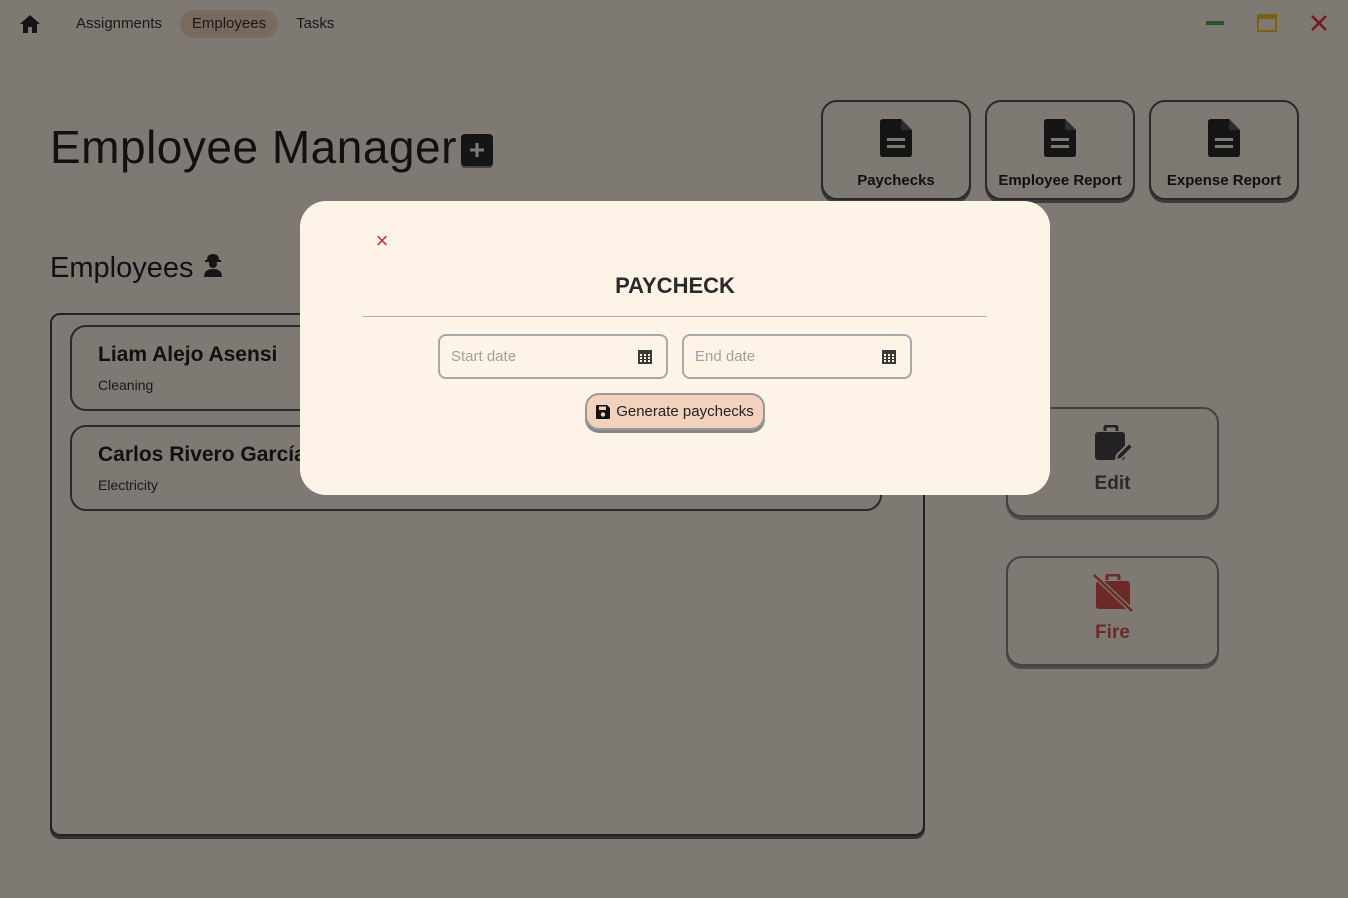  What do you see at coordinates (603, 411) in the screenshot?
I see `save-icon` at bounding box center [603, 411].